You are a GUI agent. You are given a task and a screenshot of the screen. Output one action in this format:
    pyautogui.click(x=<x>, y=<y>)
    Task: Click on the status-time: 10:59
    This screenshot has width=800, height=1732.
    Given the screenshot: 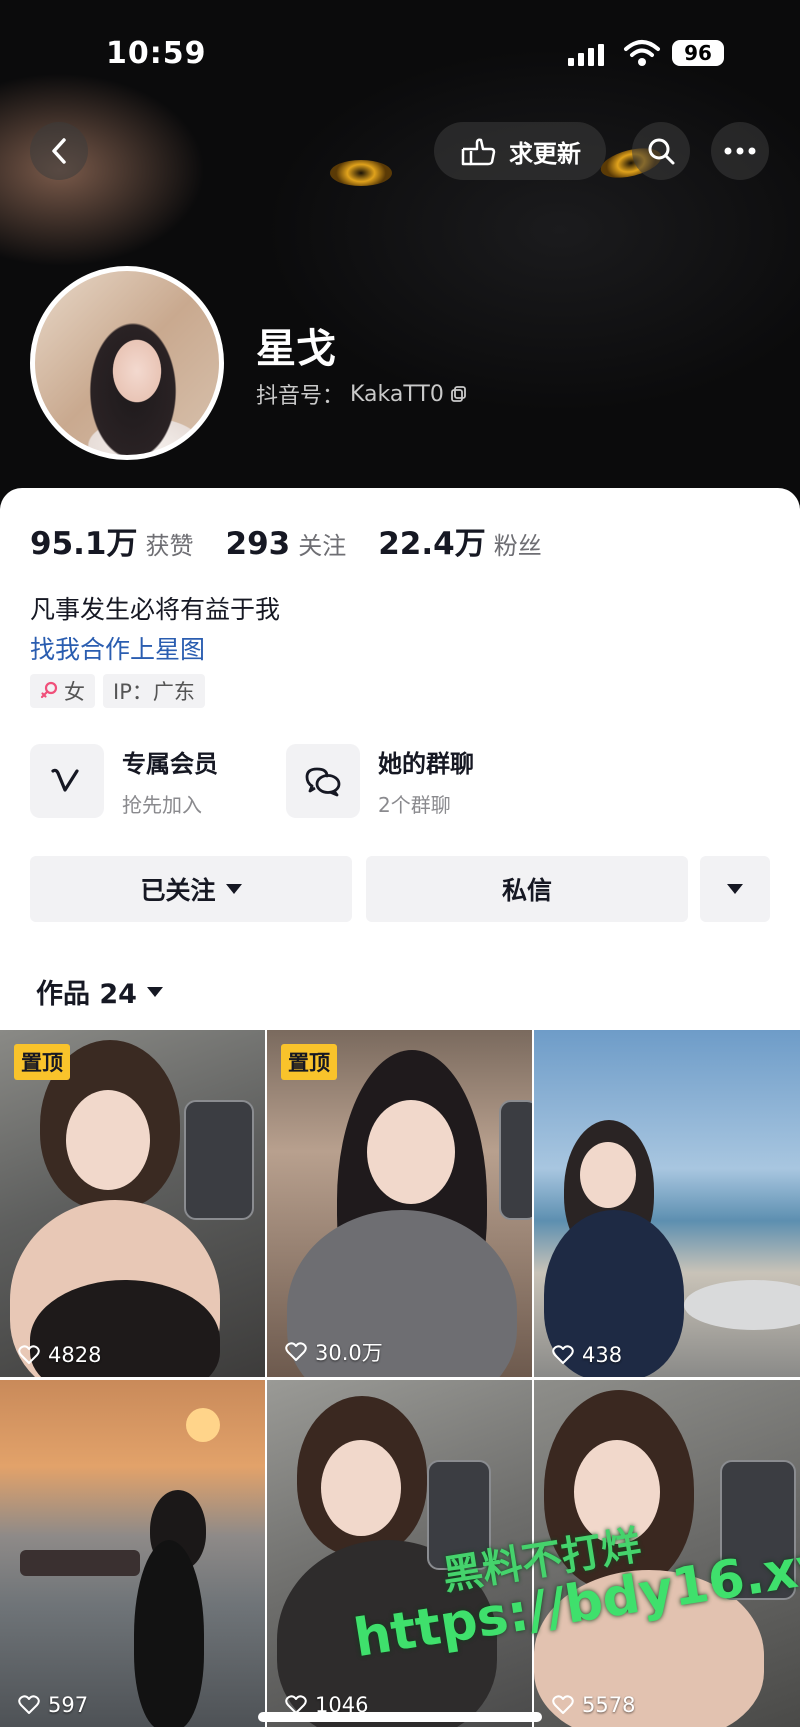 What is the action you would take?
    pyautogui.click(x=156, y=53)
    